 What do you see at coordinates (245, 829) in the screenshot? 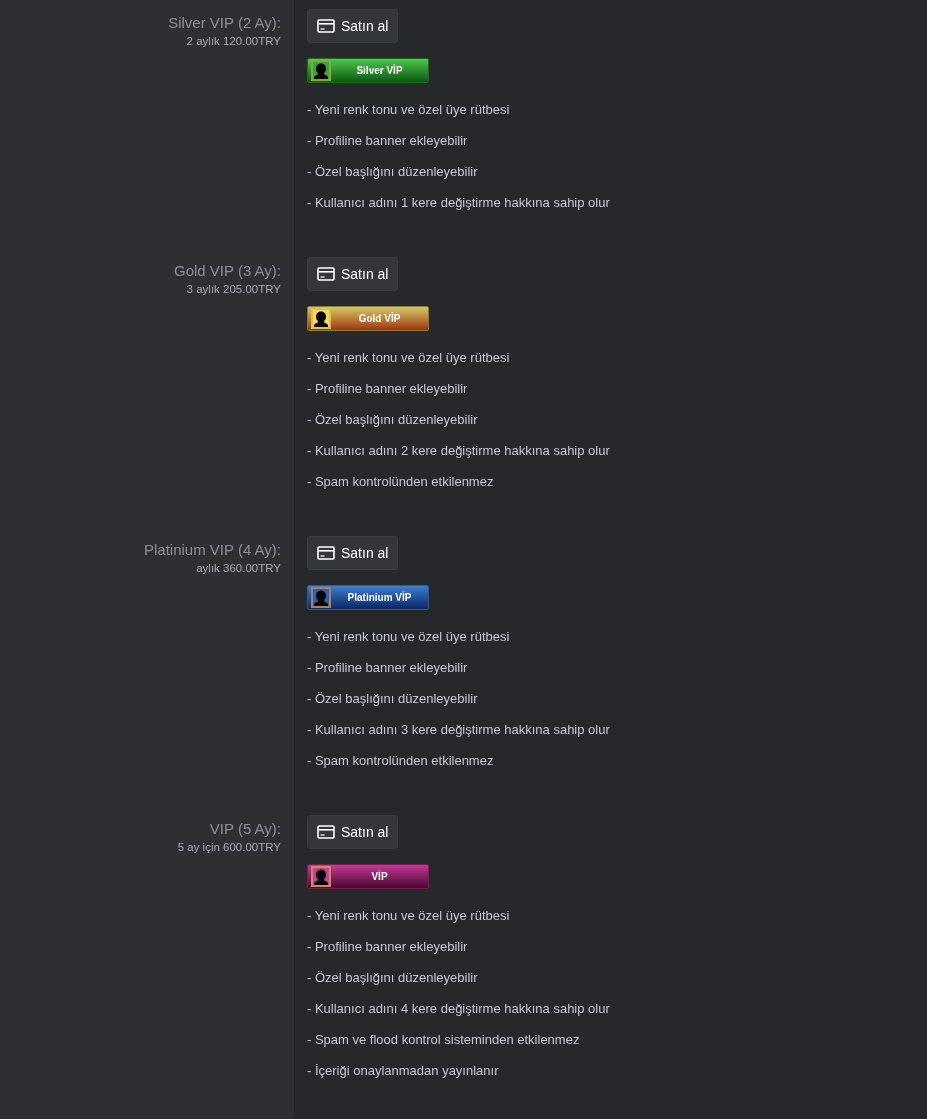
I see `plan-title: VIP (5 Ay):` at bounding box center [245, 829].